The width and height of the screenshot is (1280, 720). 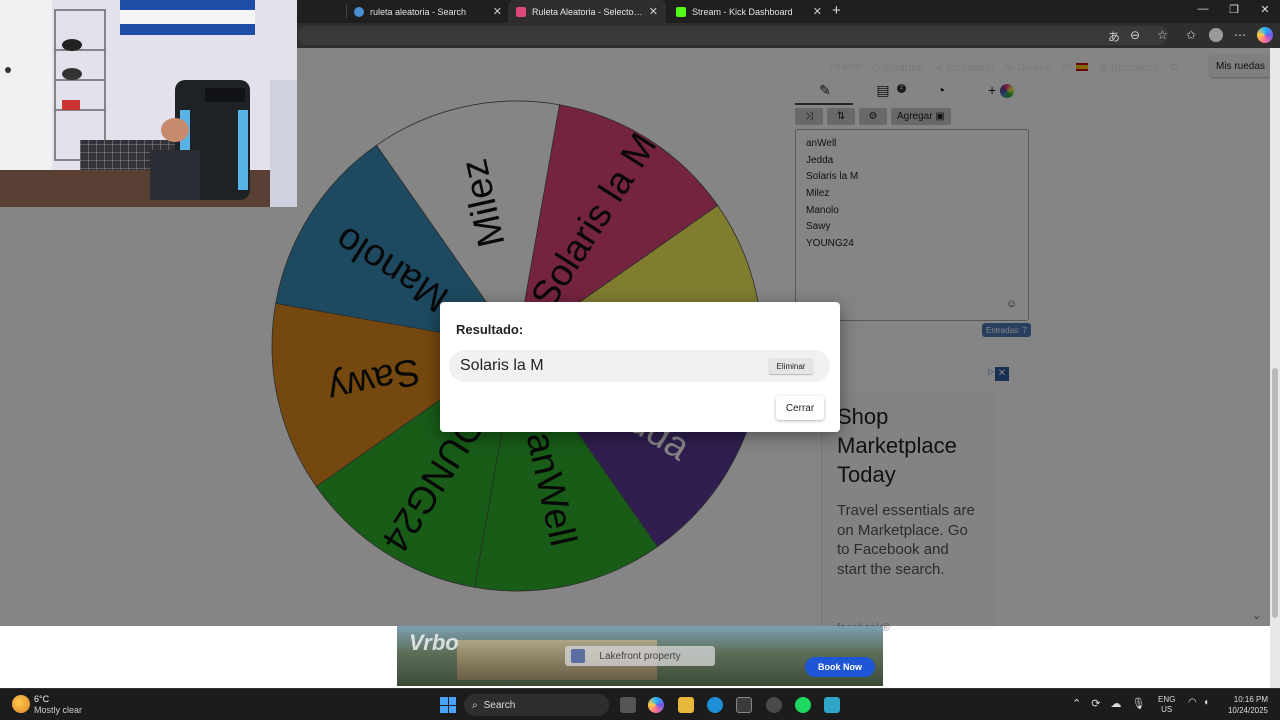 What do you see at coordinates (490, 329) in the screenshot?
I see `dialog-title: Resultado:` at bounding box center [490, 329].